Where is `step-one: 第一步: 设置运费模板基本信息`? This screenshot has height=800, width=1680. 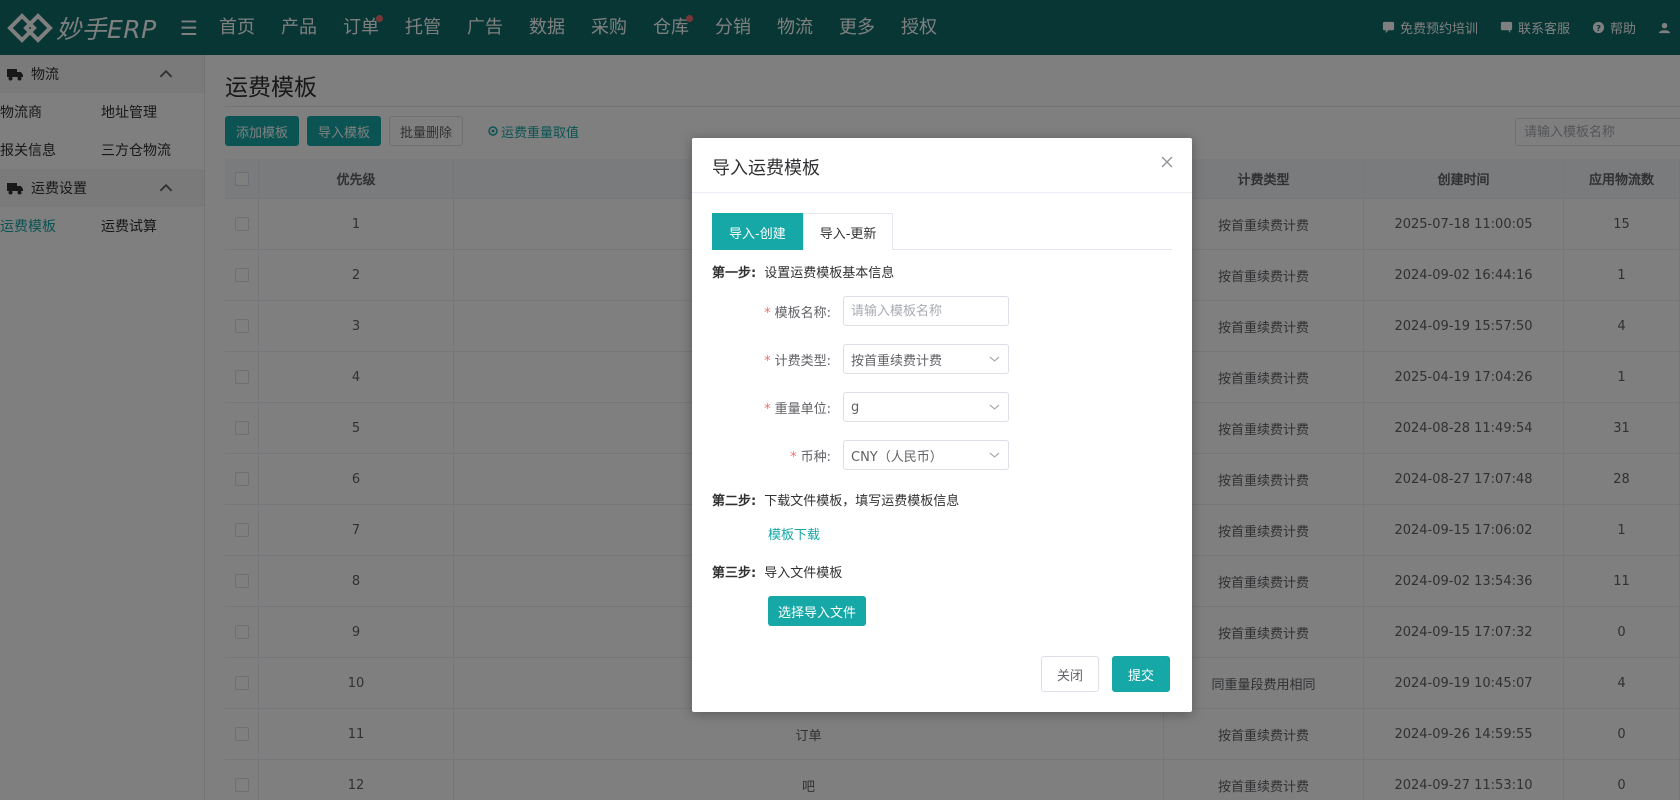 step-one: 第一步: 设置运费模板基本信息 is located at coordinates (803, 271).